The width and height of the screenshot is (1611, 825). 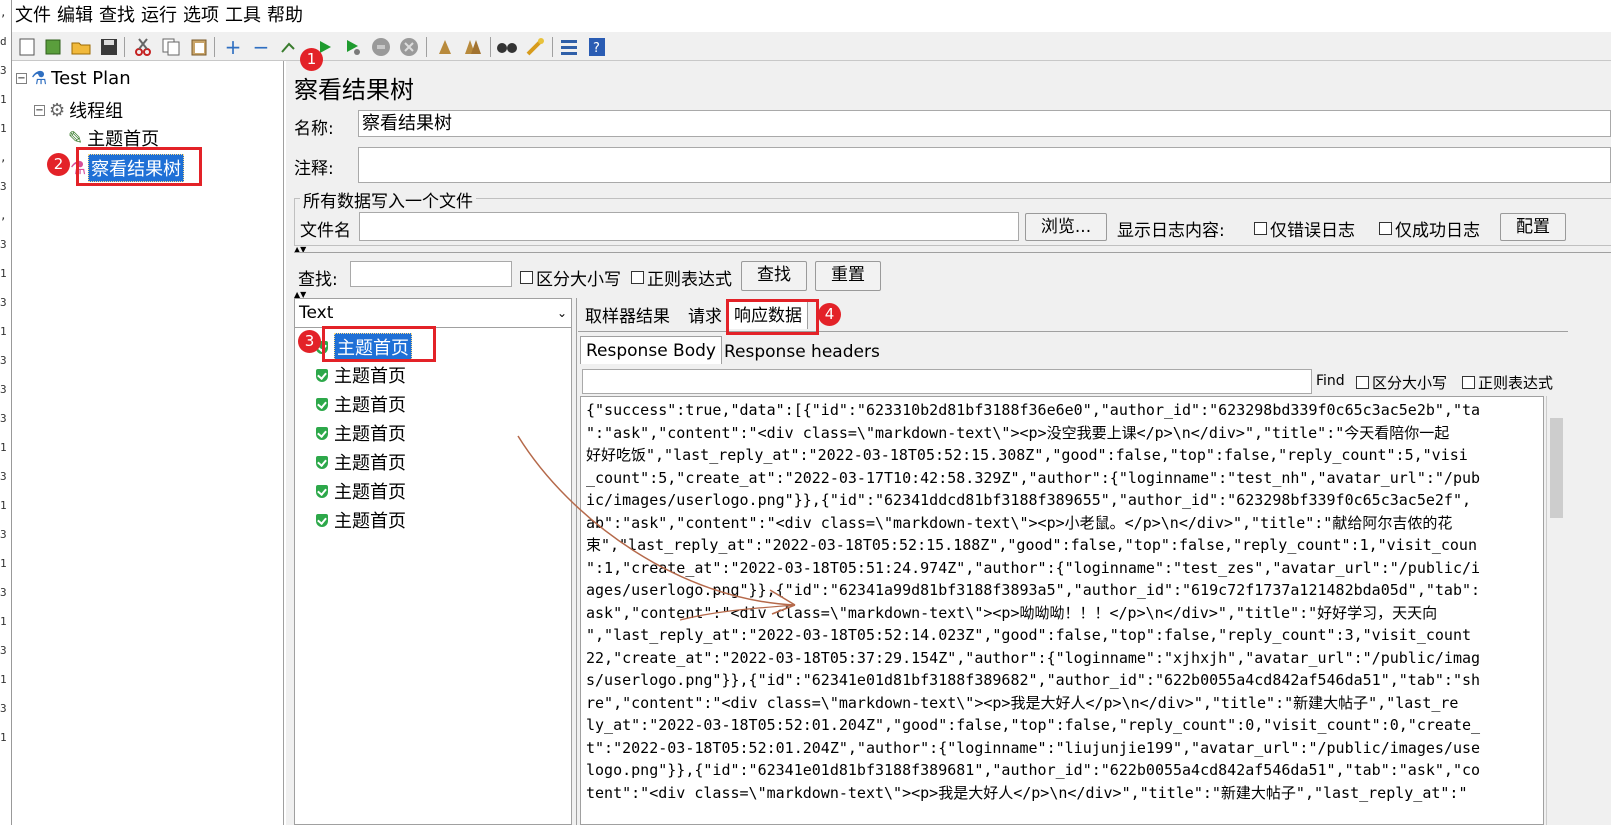 What do you see at coordinates (984, 123) in the screenshot?
I see `name-field: 察看结果树` at bounding box center [984, 123].